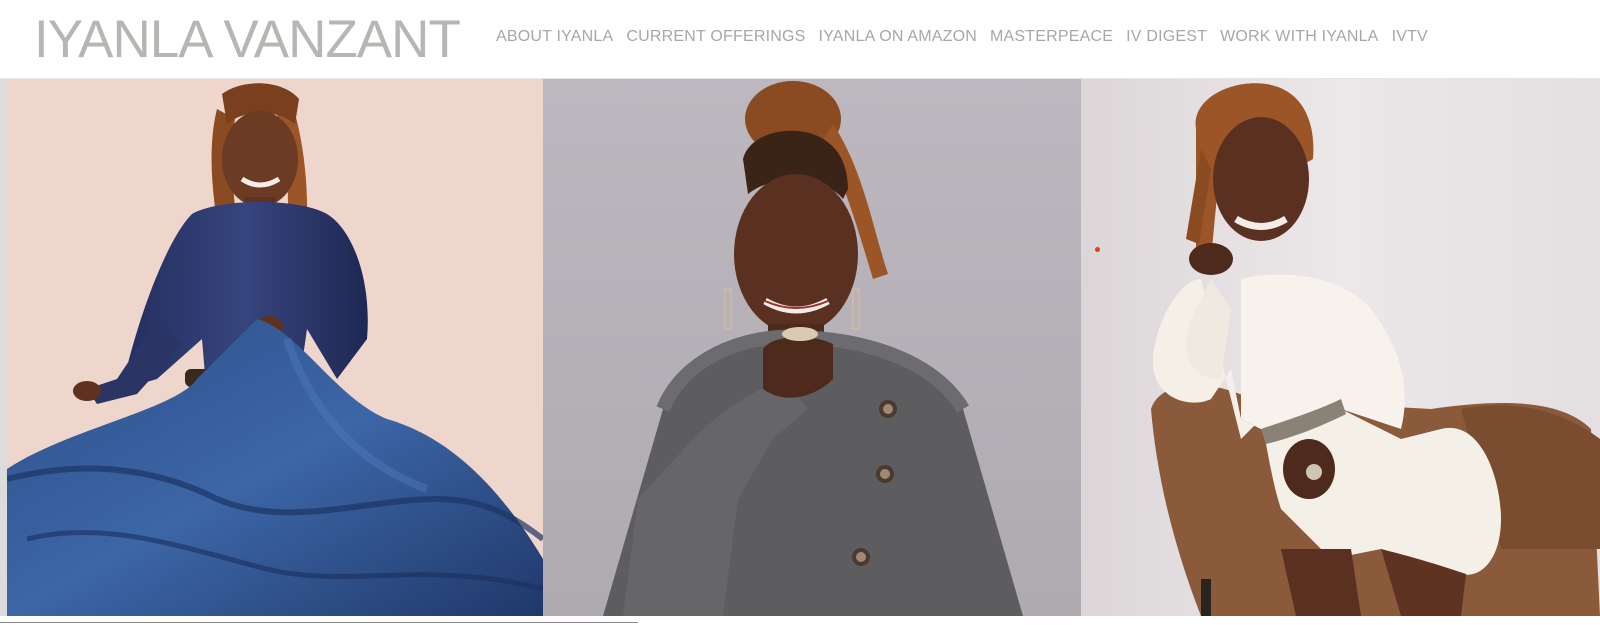 The width and height of the screenshot is (1600, 625). What do you see at coordinates (319, 622) in the screenshot?
I see `horizontal-scrollbar` at bounding box center [319, 622].